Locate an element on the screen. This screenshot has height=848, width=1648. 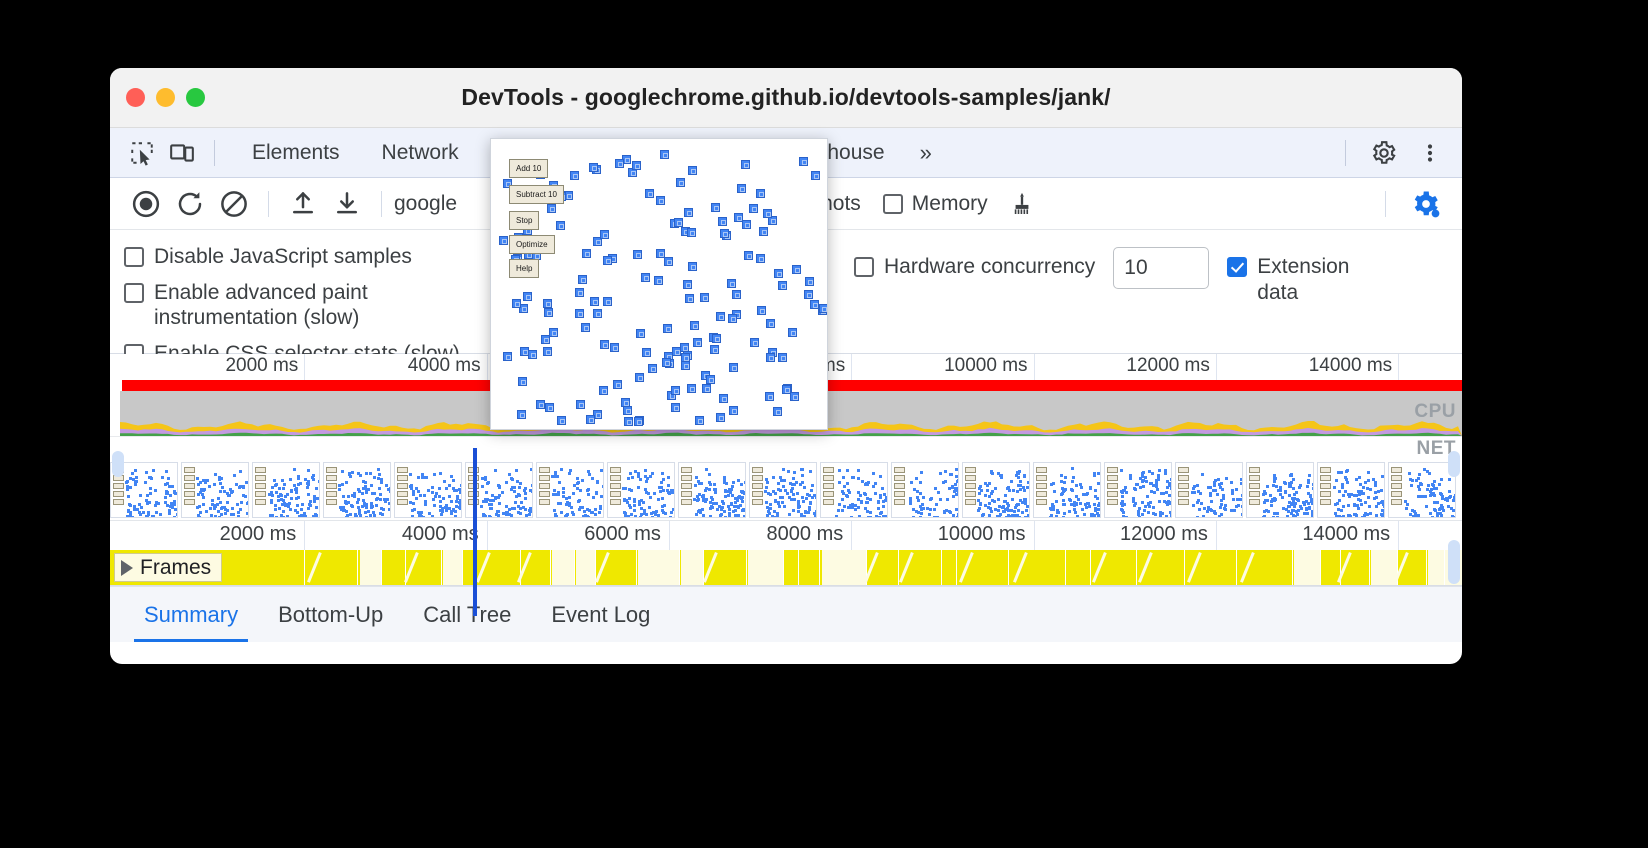
more-tabs-icon: » is located at coordinates (925, 153).